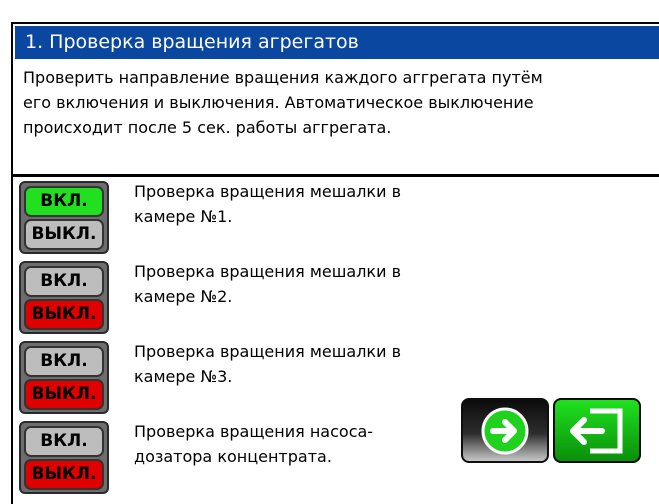  What do you see at coordinates (183, 216) in the screenshot?
I see `aggregate-text-line: камере №1.` at bounding box center [183, 216].